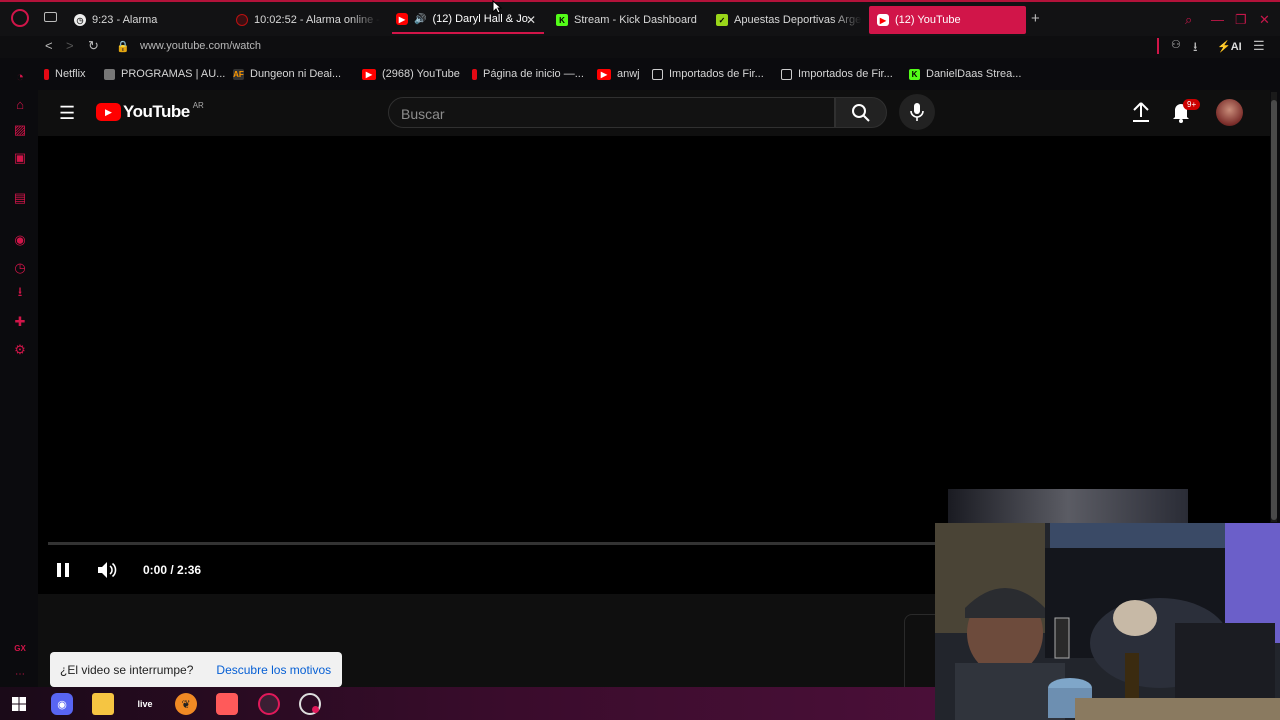 The height and width of the screenshot is (720, 1280). Describe the element at coordinates (1195, 49) in the screenshot. I see `download-icon: ⭳` at that location.